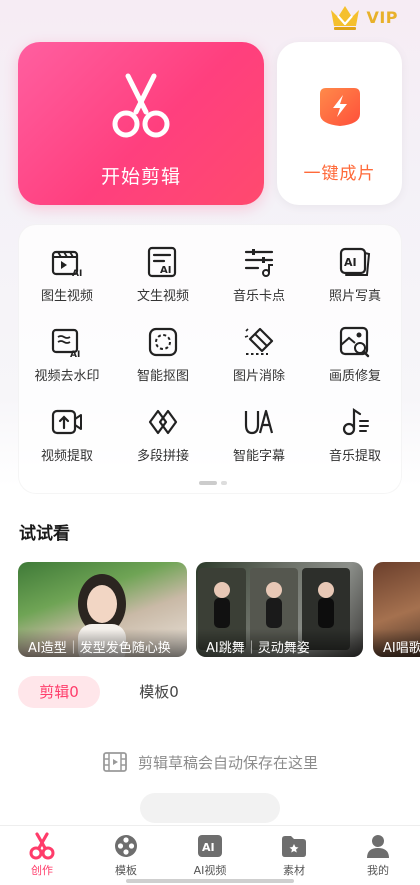  What do you see at coordinates (42, 846) in the screenshot?
I see `create-icon` at bounding box center [42, 846].